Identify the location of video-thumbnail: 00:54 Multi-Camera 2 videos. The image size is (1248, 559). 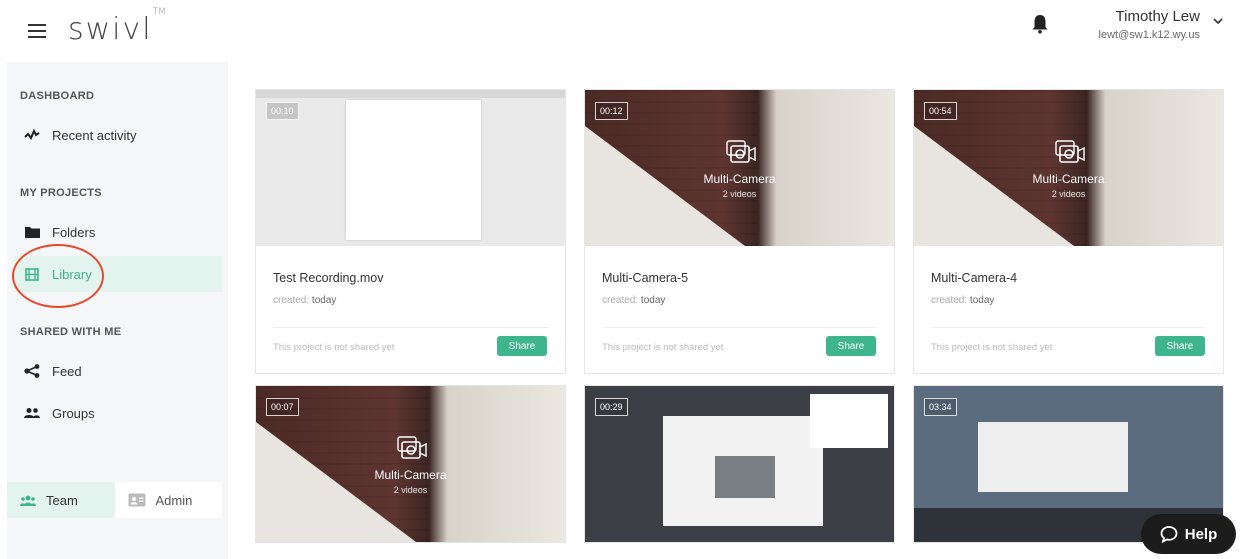
(1068, 168).